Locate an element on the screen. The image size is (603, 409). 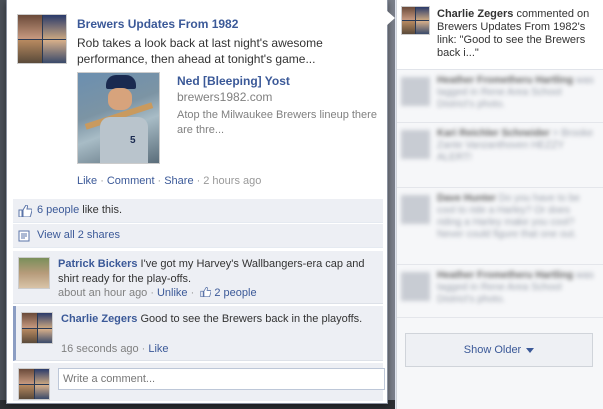
link-thumbnail: 5 is located at coordinates (118, 118).